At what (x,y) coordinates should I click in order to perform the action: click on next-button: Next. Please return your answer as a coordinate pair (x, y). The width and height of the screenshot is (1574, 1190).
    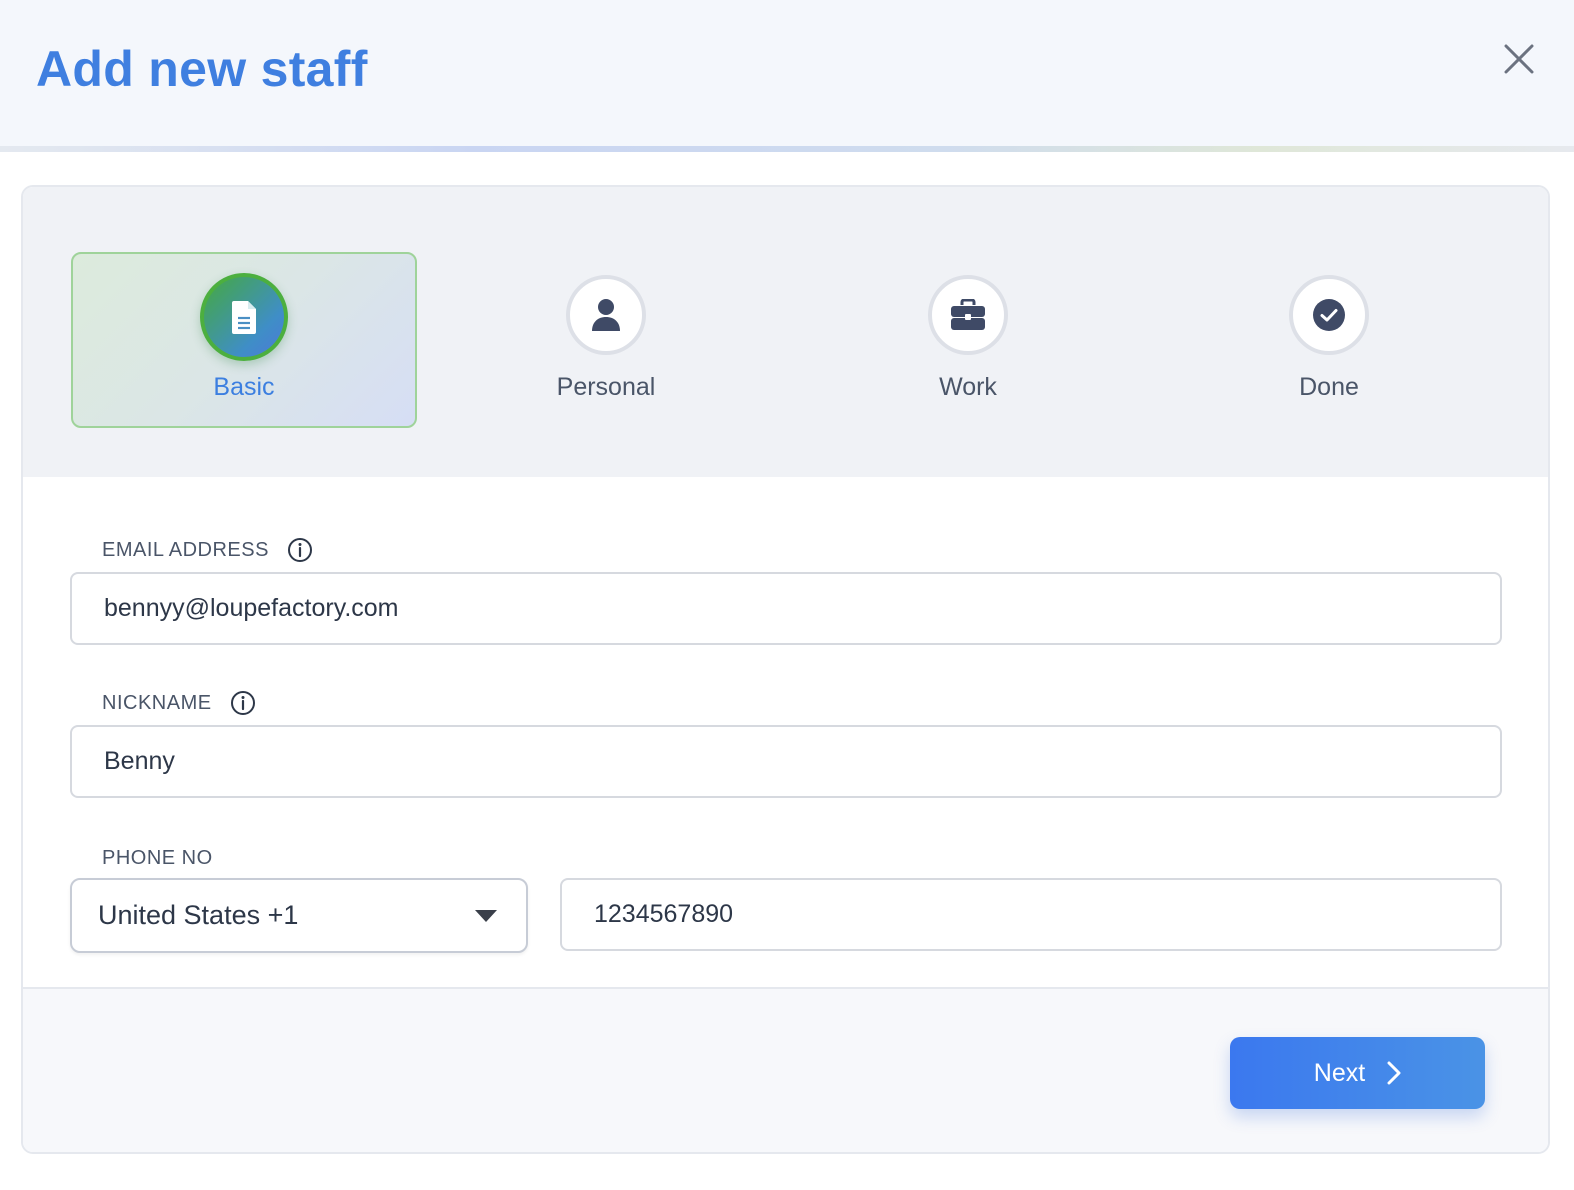
    Looking at the image, I should click on (1357, 1073).